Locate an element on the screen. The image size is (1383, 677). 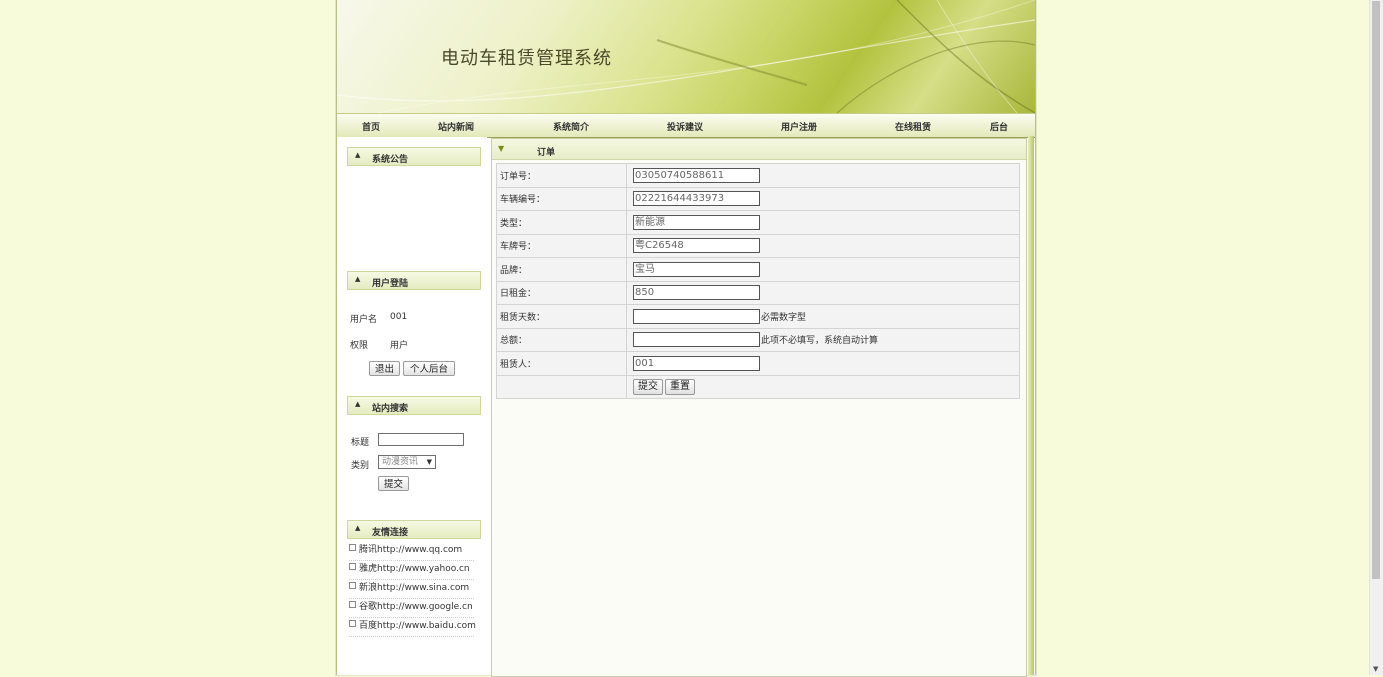
expand-triangle-icon: ▼ is located at coordinates (501, 148).